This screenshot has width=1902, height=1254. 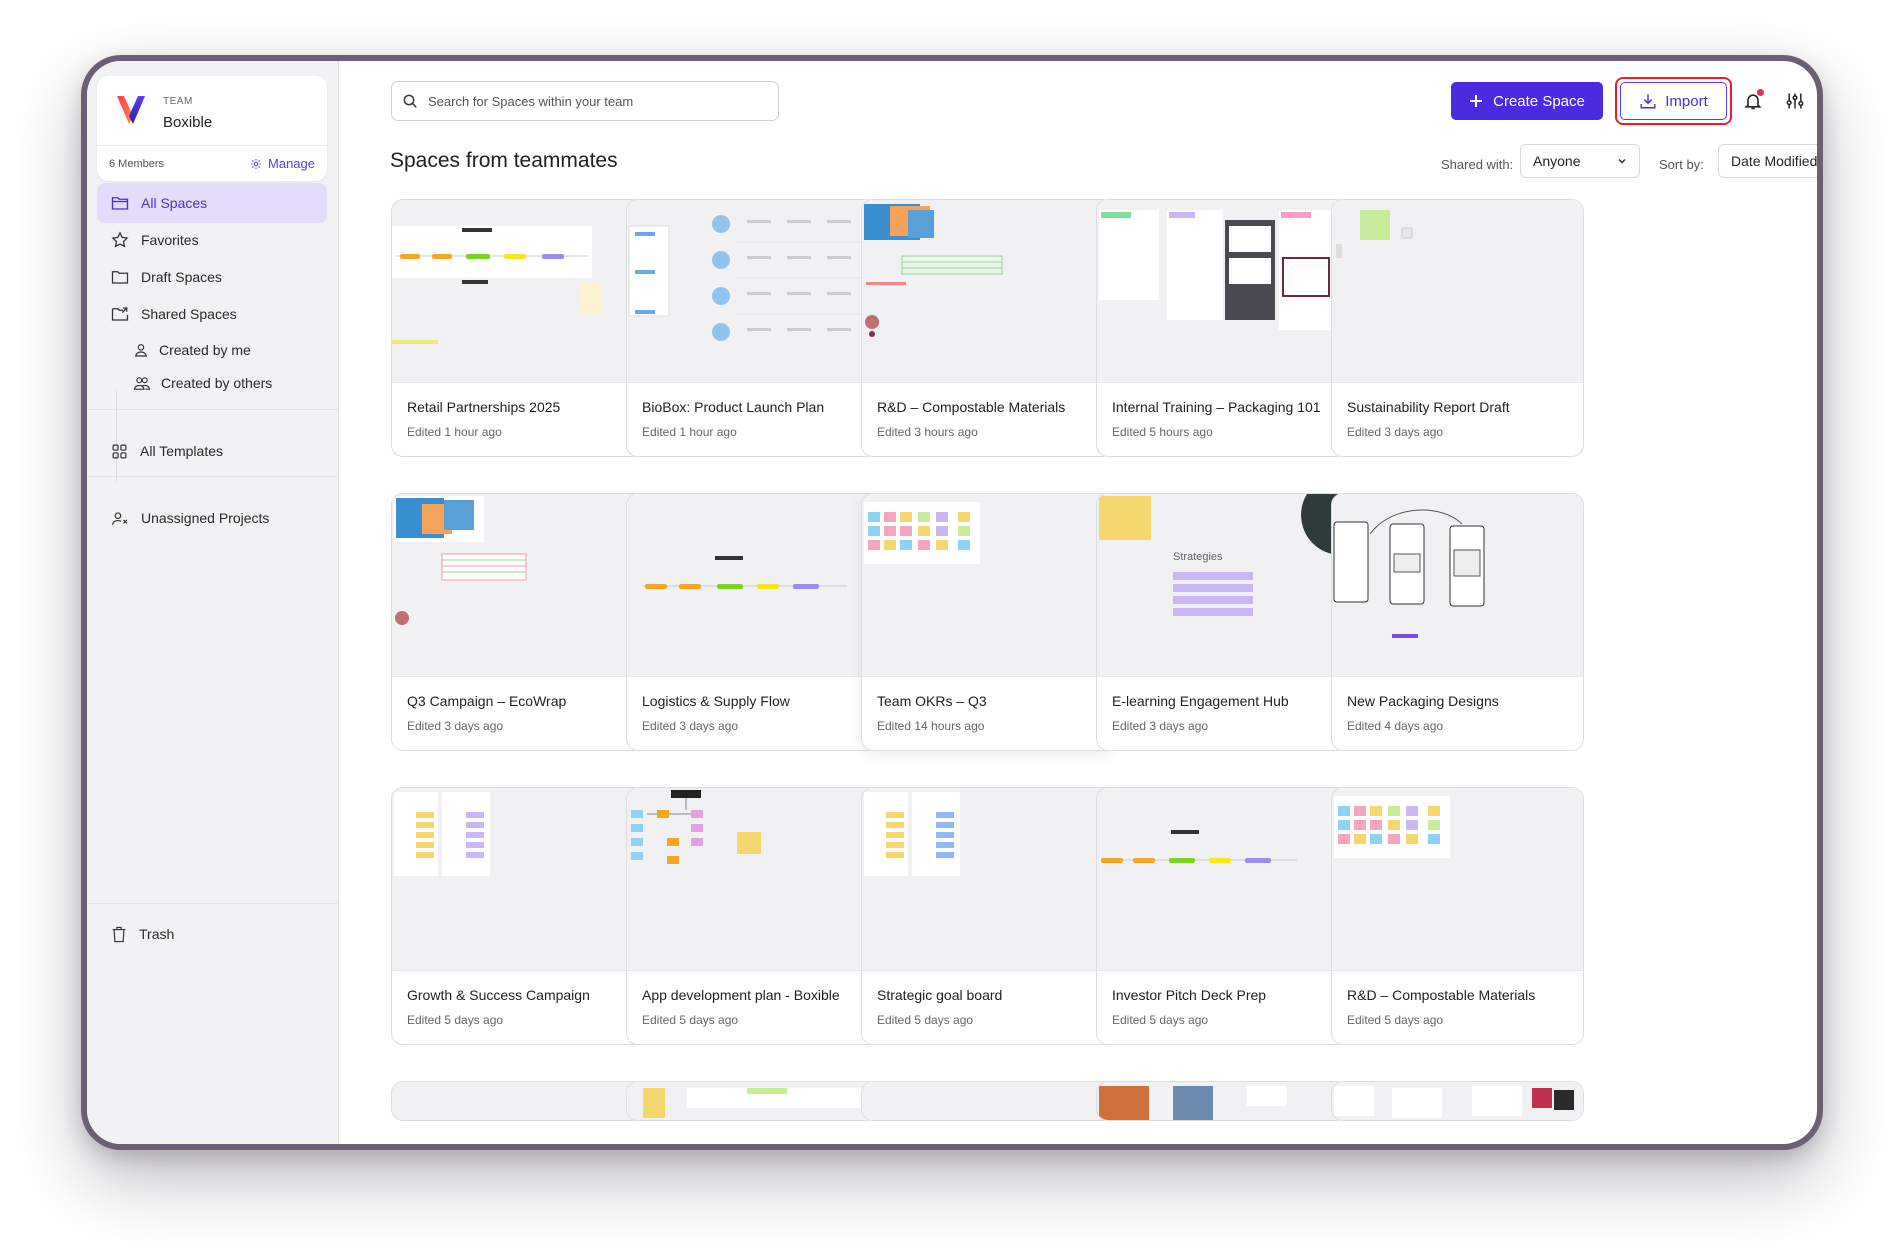 I want to click on import-button: Import, so click(x=1673, y=101).